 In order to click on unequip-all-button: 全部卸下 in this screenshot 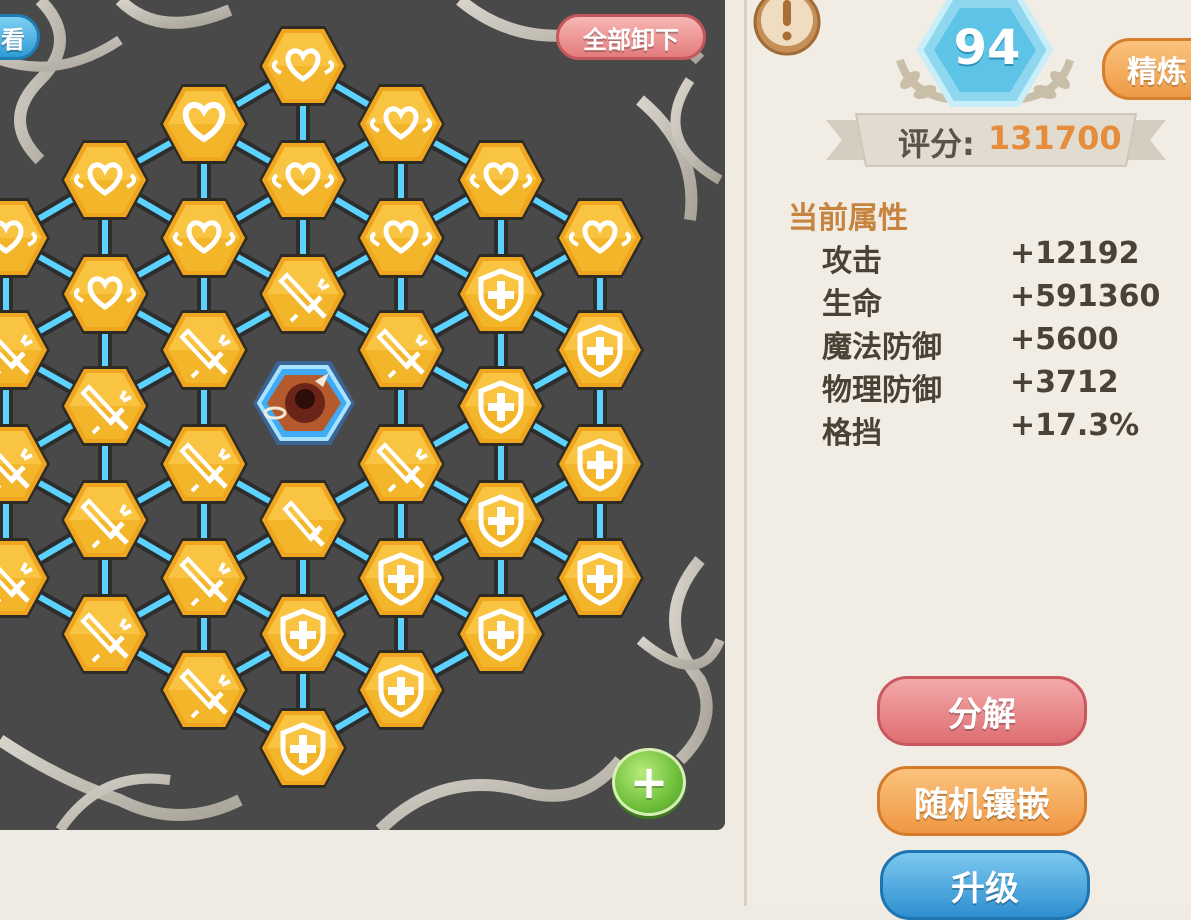, I will do `click(631, 37)`.